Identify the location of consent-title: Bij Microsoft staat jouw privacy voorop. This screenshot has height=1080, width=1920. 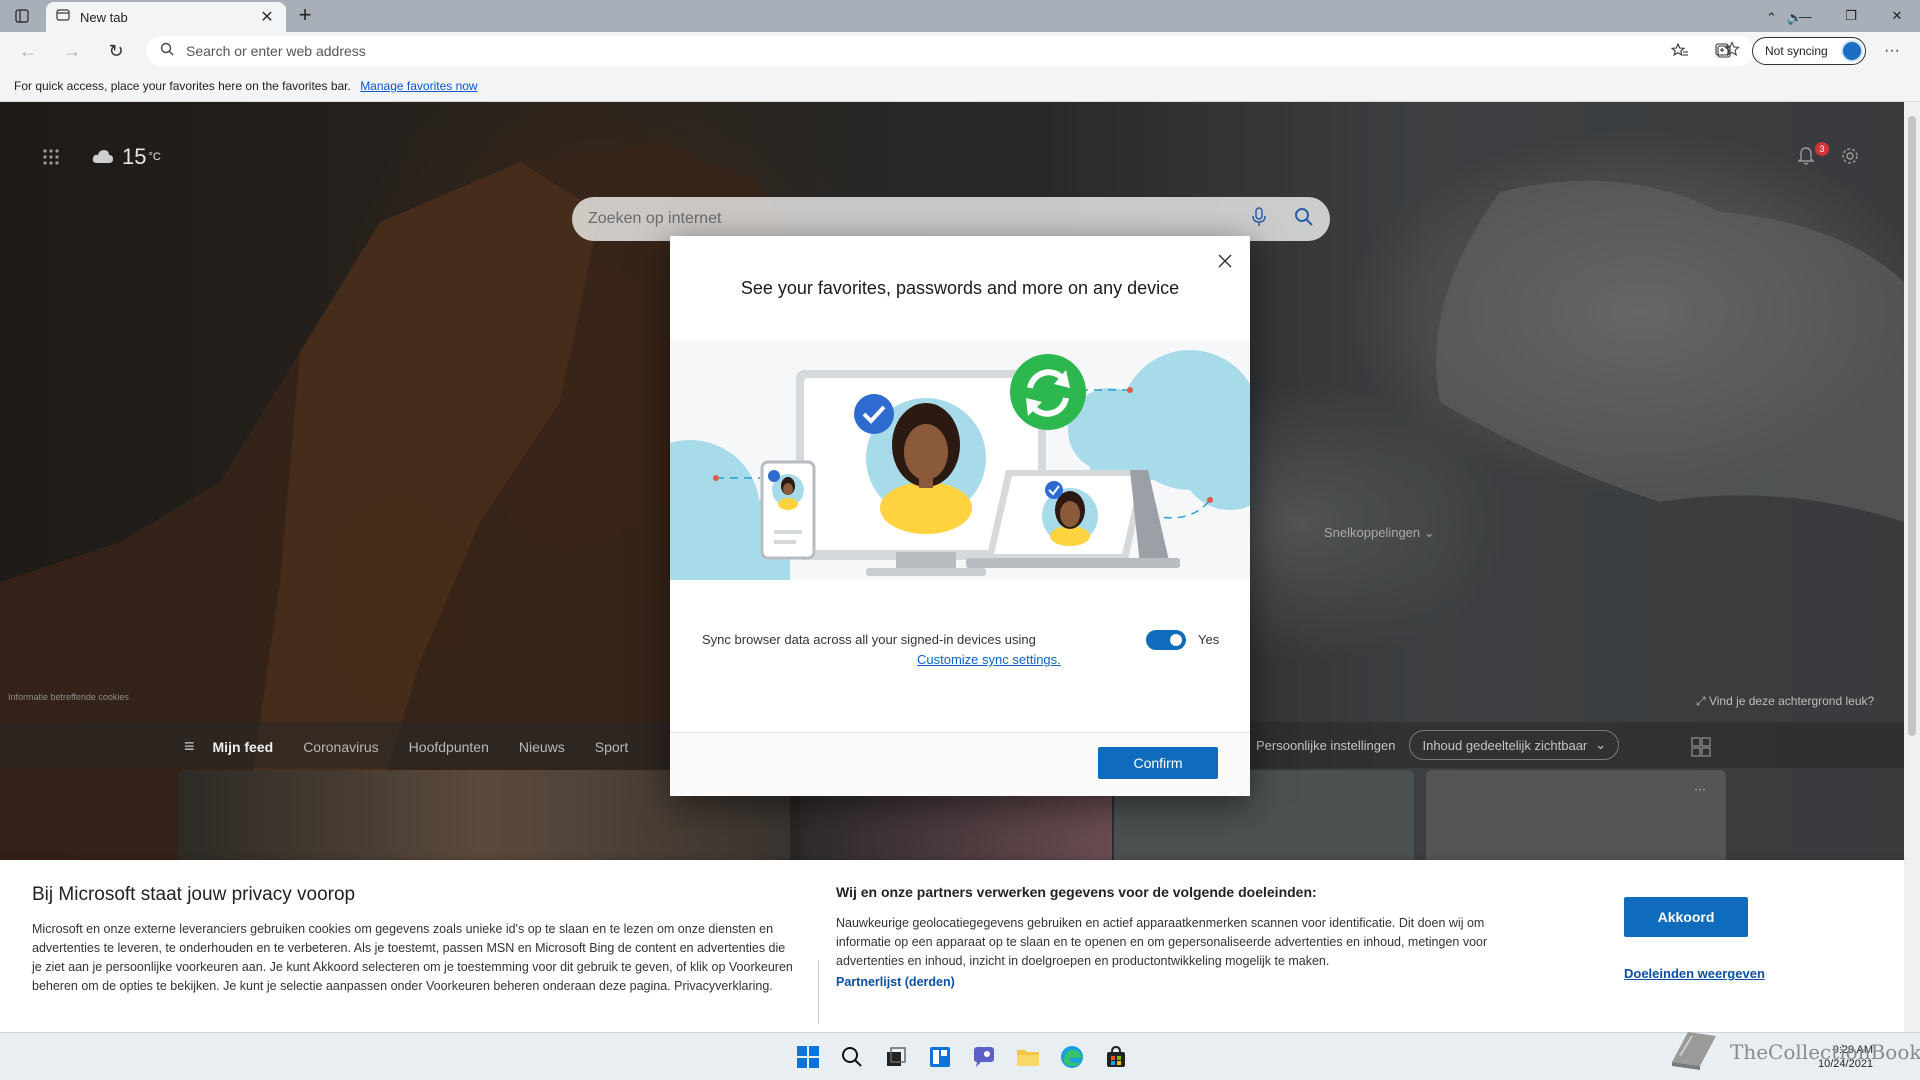
(194, 894).